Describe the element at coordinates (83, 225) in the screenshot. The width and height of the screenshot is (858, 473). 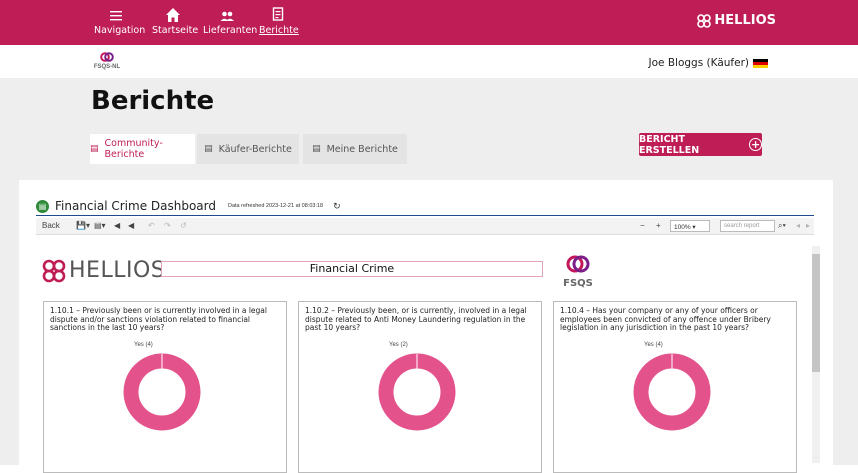
I see `save-icon: 💾▾` at that location.